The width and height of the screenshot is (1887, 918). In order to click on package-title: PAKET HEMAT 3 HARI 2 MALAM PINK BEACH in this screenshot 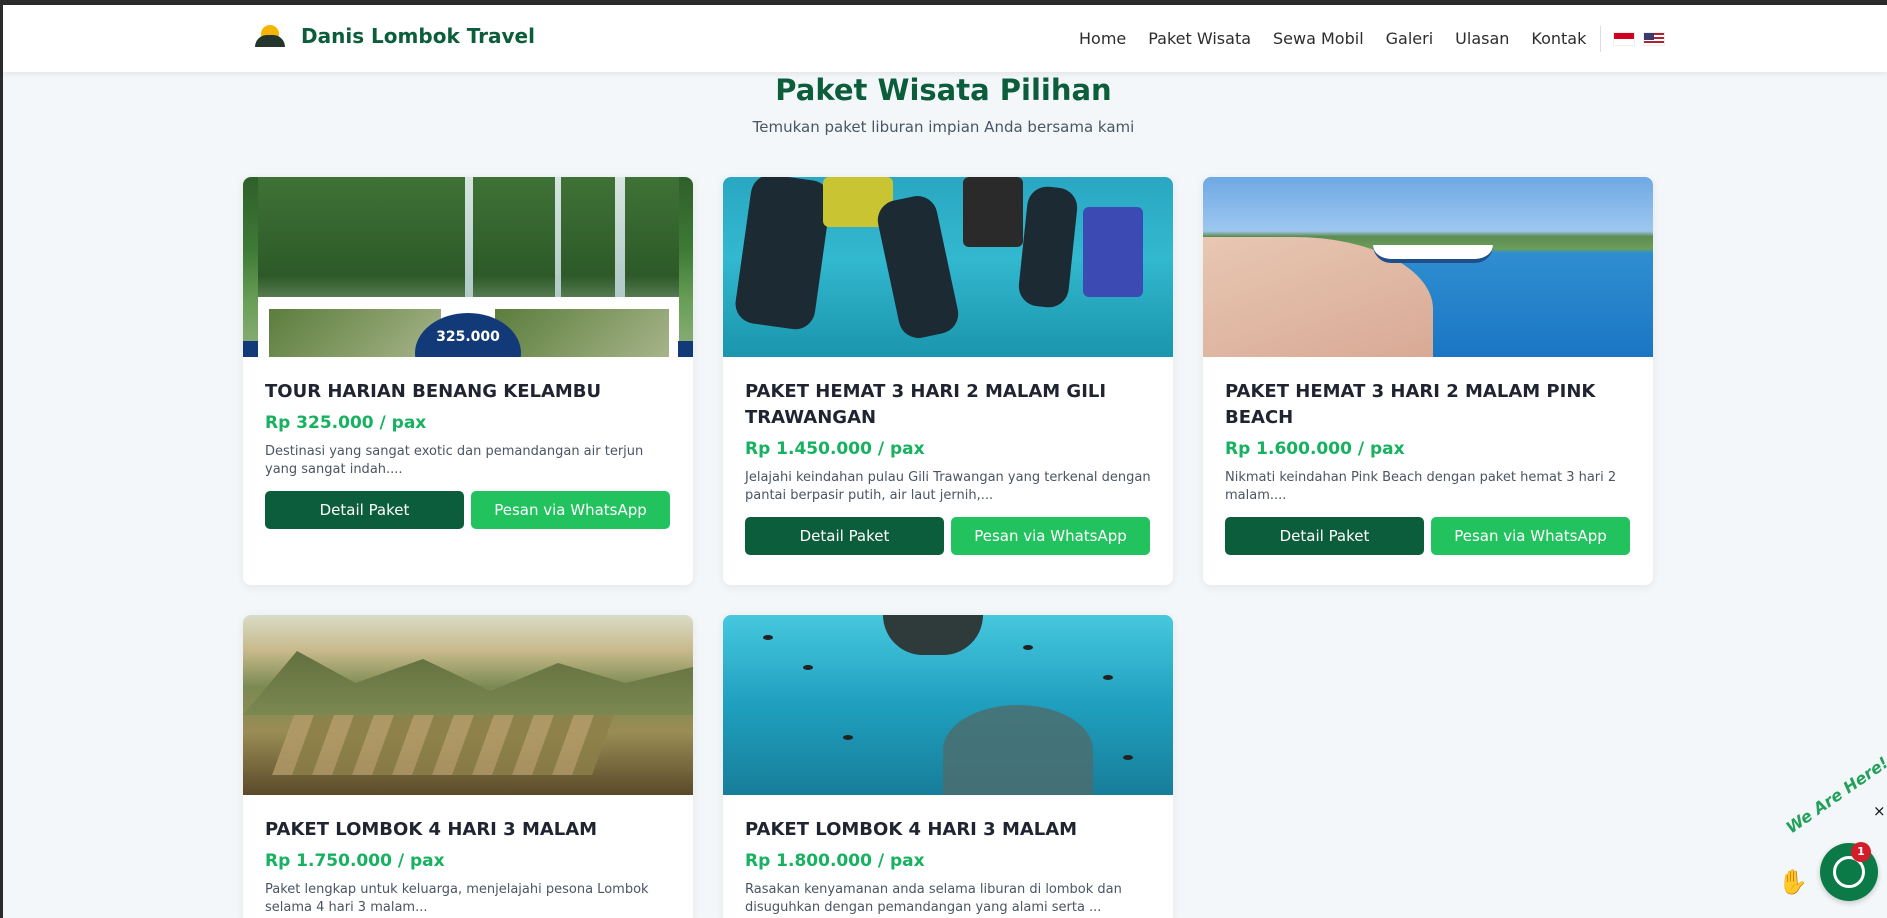, I will do `click(1410, 404)`.